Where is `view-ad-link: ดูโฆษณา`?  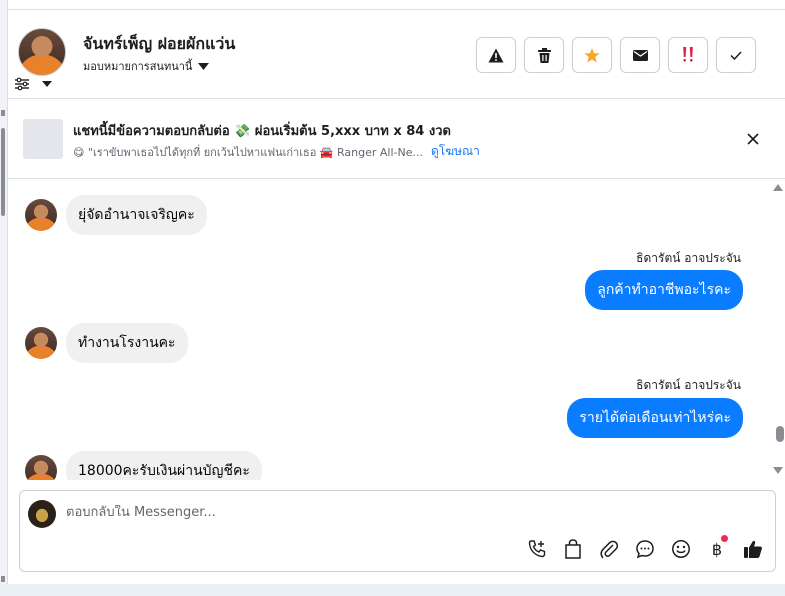
view-ad-link: ดูโฆษณา is located at coordinates (455, 151).